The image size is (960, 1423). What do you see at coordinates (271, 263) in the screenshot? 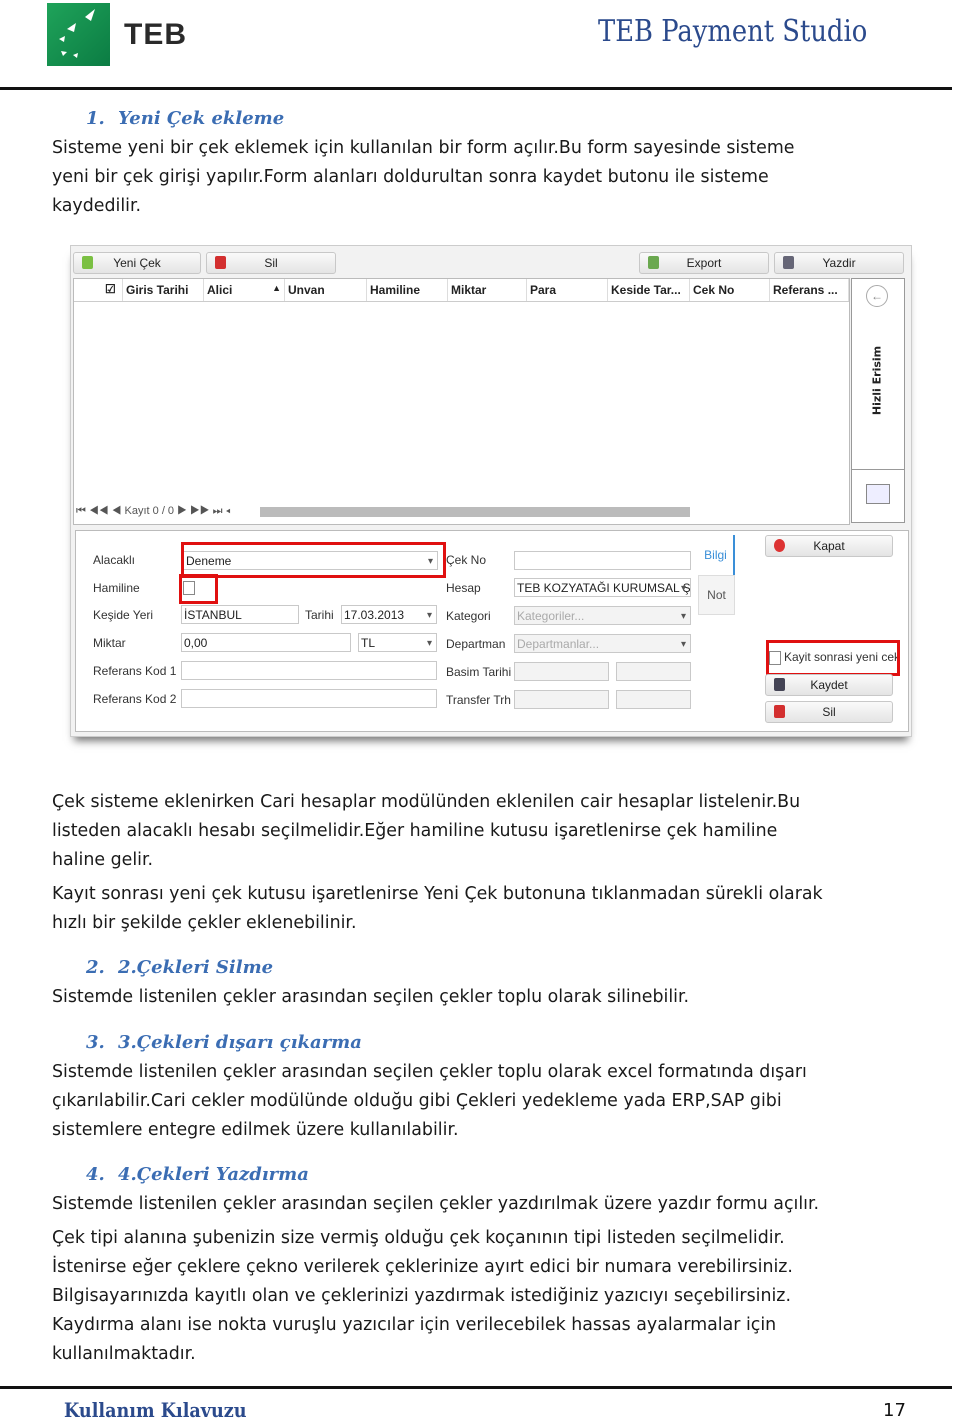
I see `sil-toolbar-button: Sil` at bounding box center [271, 263].